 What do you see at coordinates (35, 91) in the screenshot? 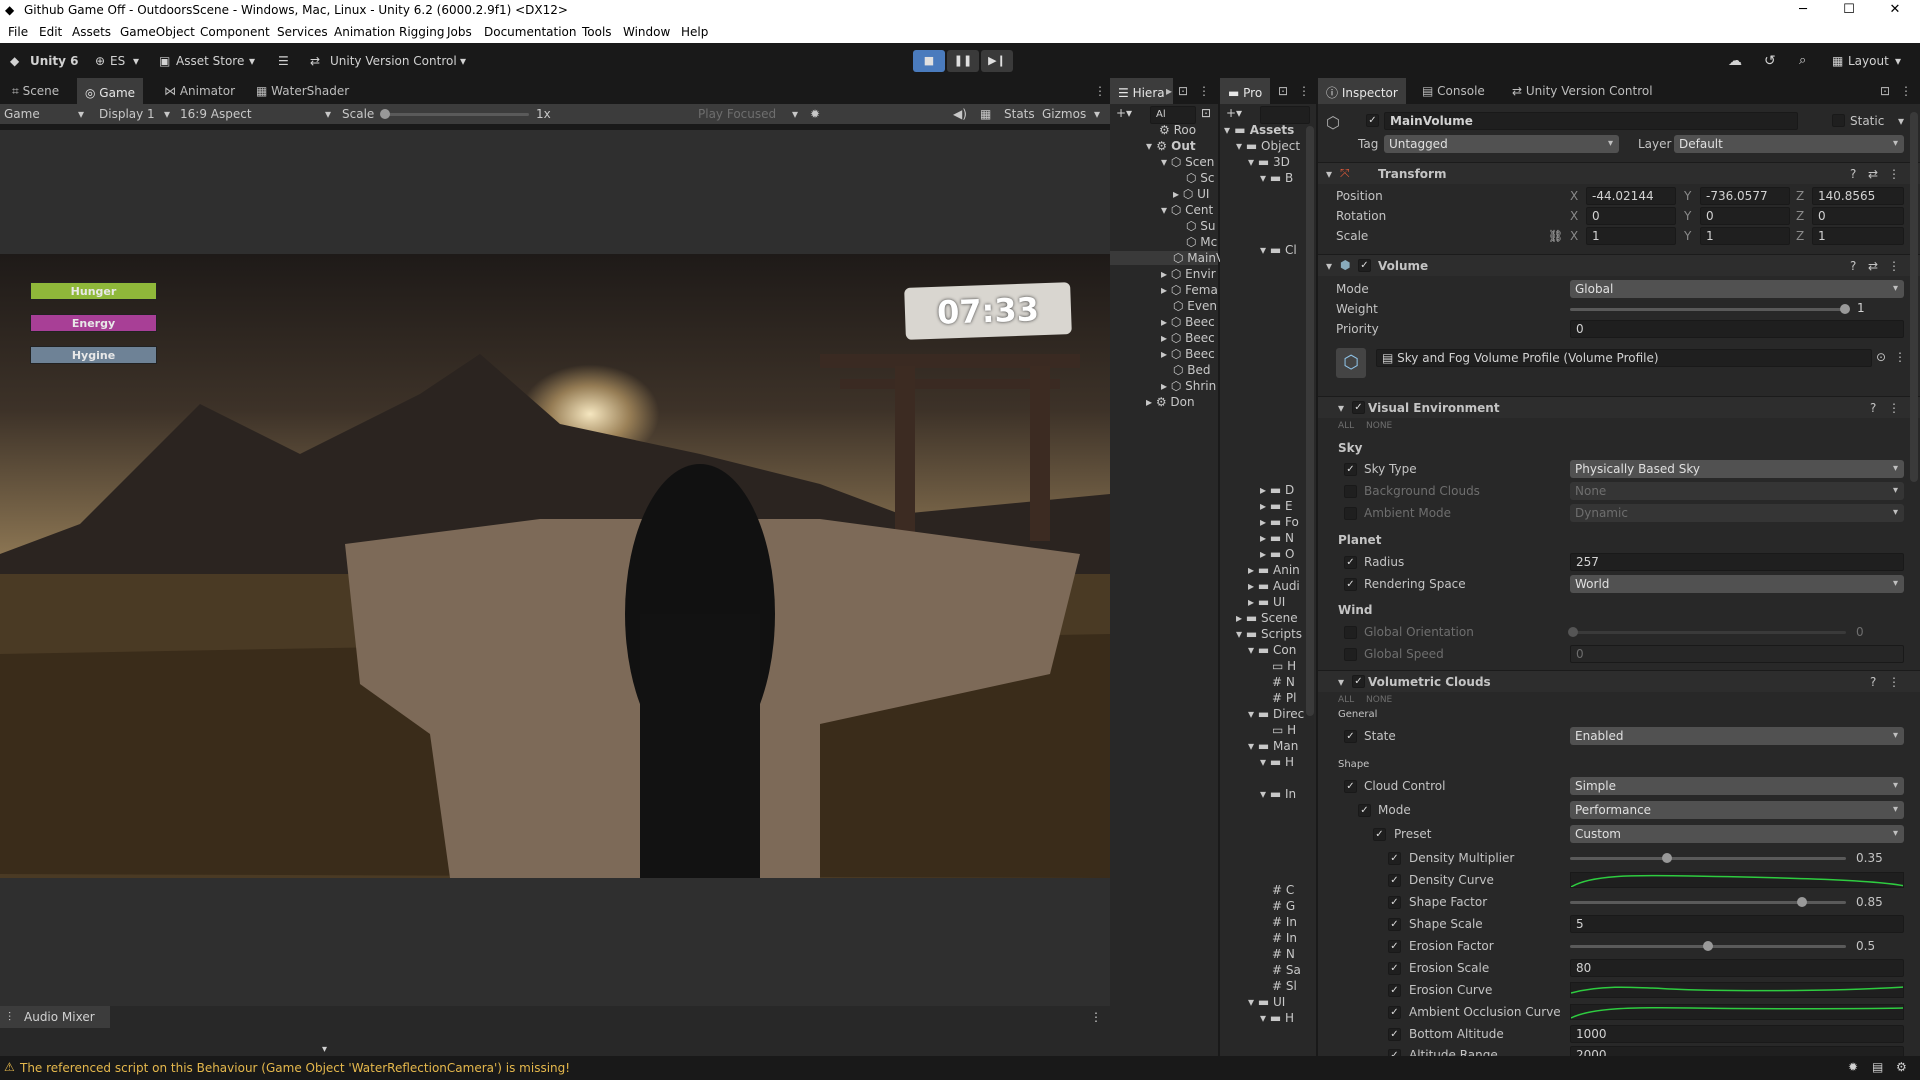
I see `tab-scene: ⌗ Scene` at bounding box center [35, 91].